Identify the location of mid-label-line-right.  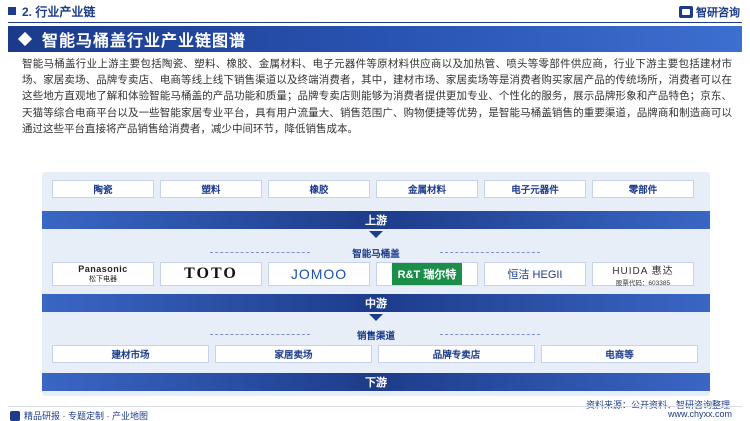
(490, 252).